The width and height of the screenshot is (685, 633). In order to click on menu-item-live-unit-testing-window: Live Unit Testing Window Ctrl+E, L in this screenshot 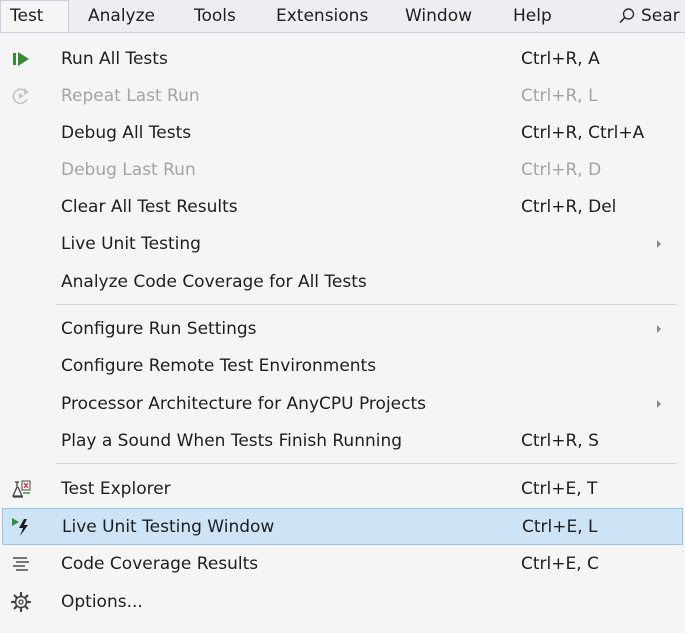, I will do `click(342, 526)`.